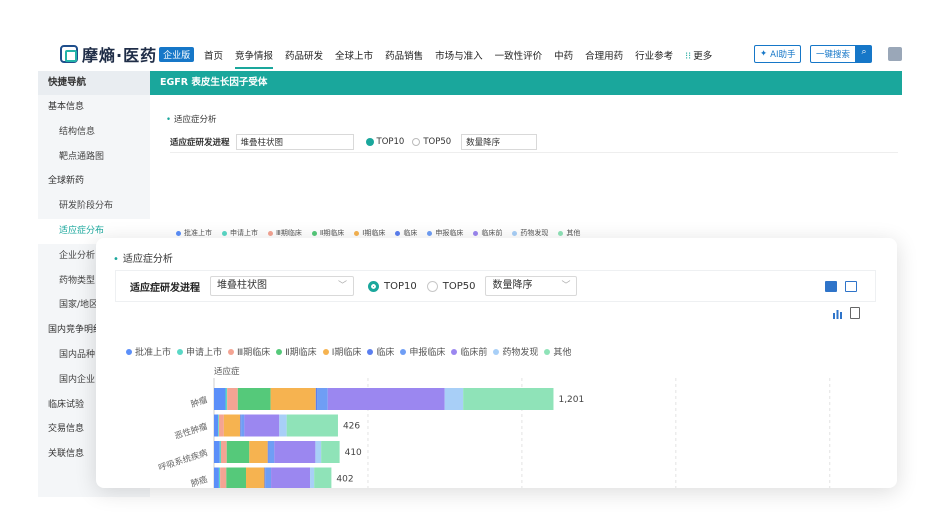 This screenshot has width=940, height=532. Describe the element at coordinates (213, 55) in the screenshot. I see `nav-item: 首页` at that location.